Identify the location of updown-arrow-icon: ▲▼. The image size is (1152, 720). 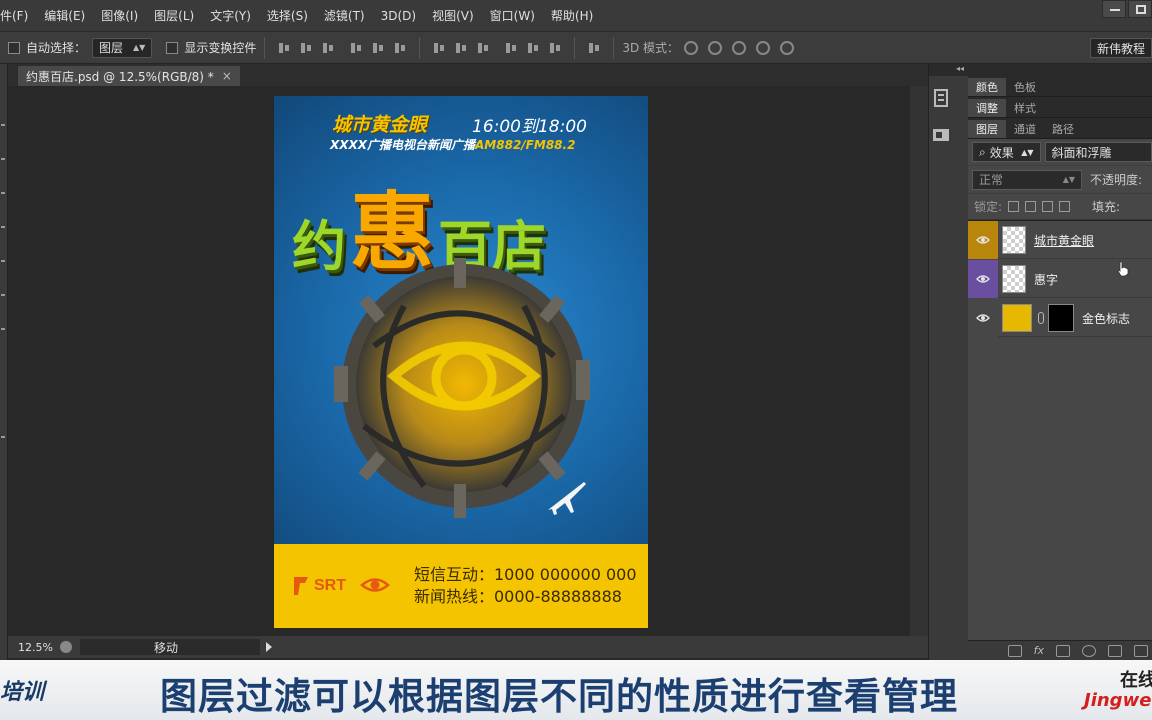
(1027, 152).